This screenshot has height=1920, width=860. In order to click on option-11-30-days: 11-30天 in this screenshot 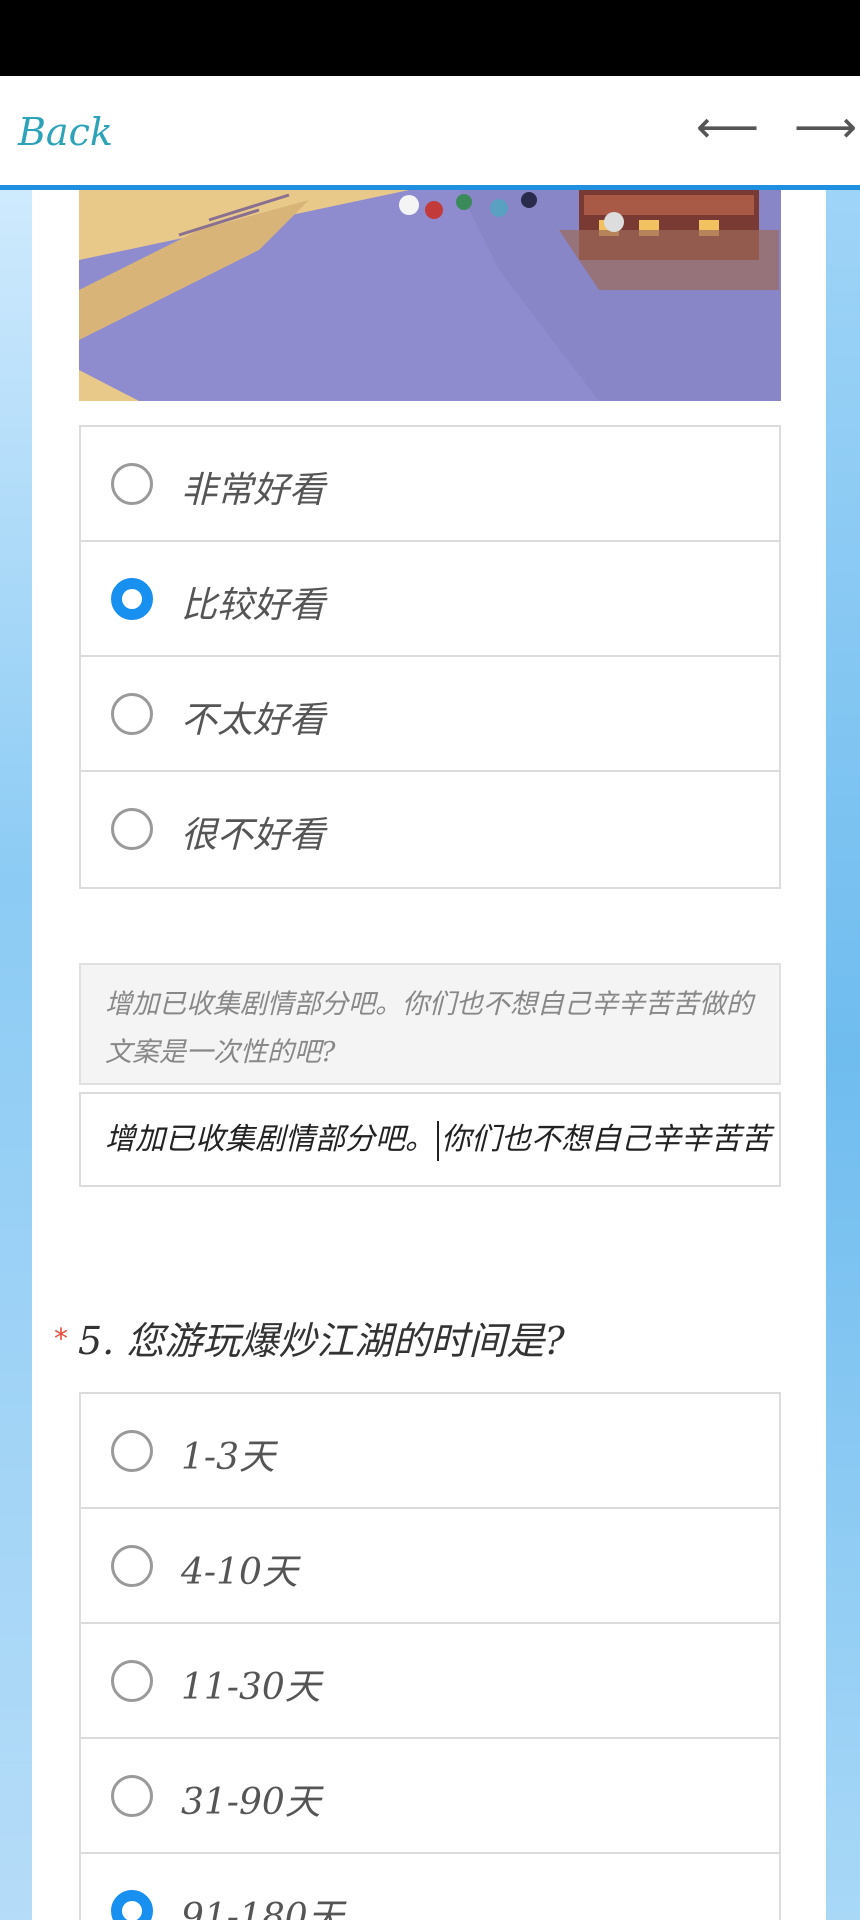, I will do `click(430, 1681)`.